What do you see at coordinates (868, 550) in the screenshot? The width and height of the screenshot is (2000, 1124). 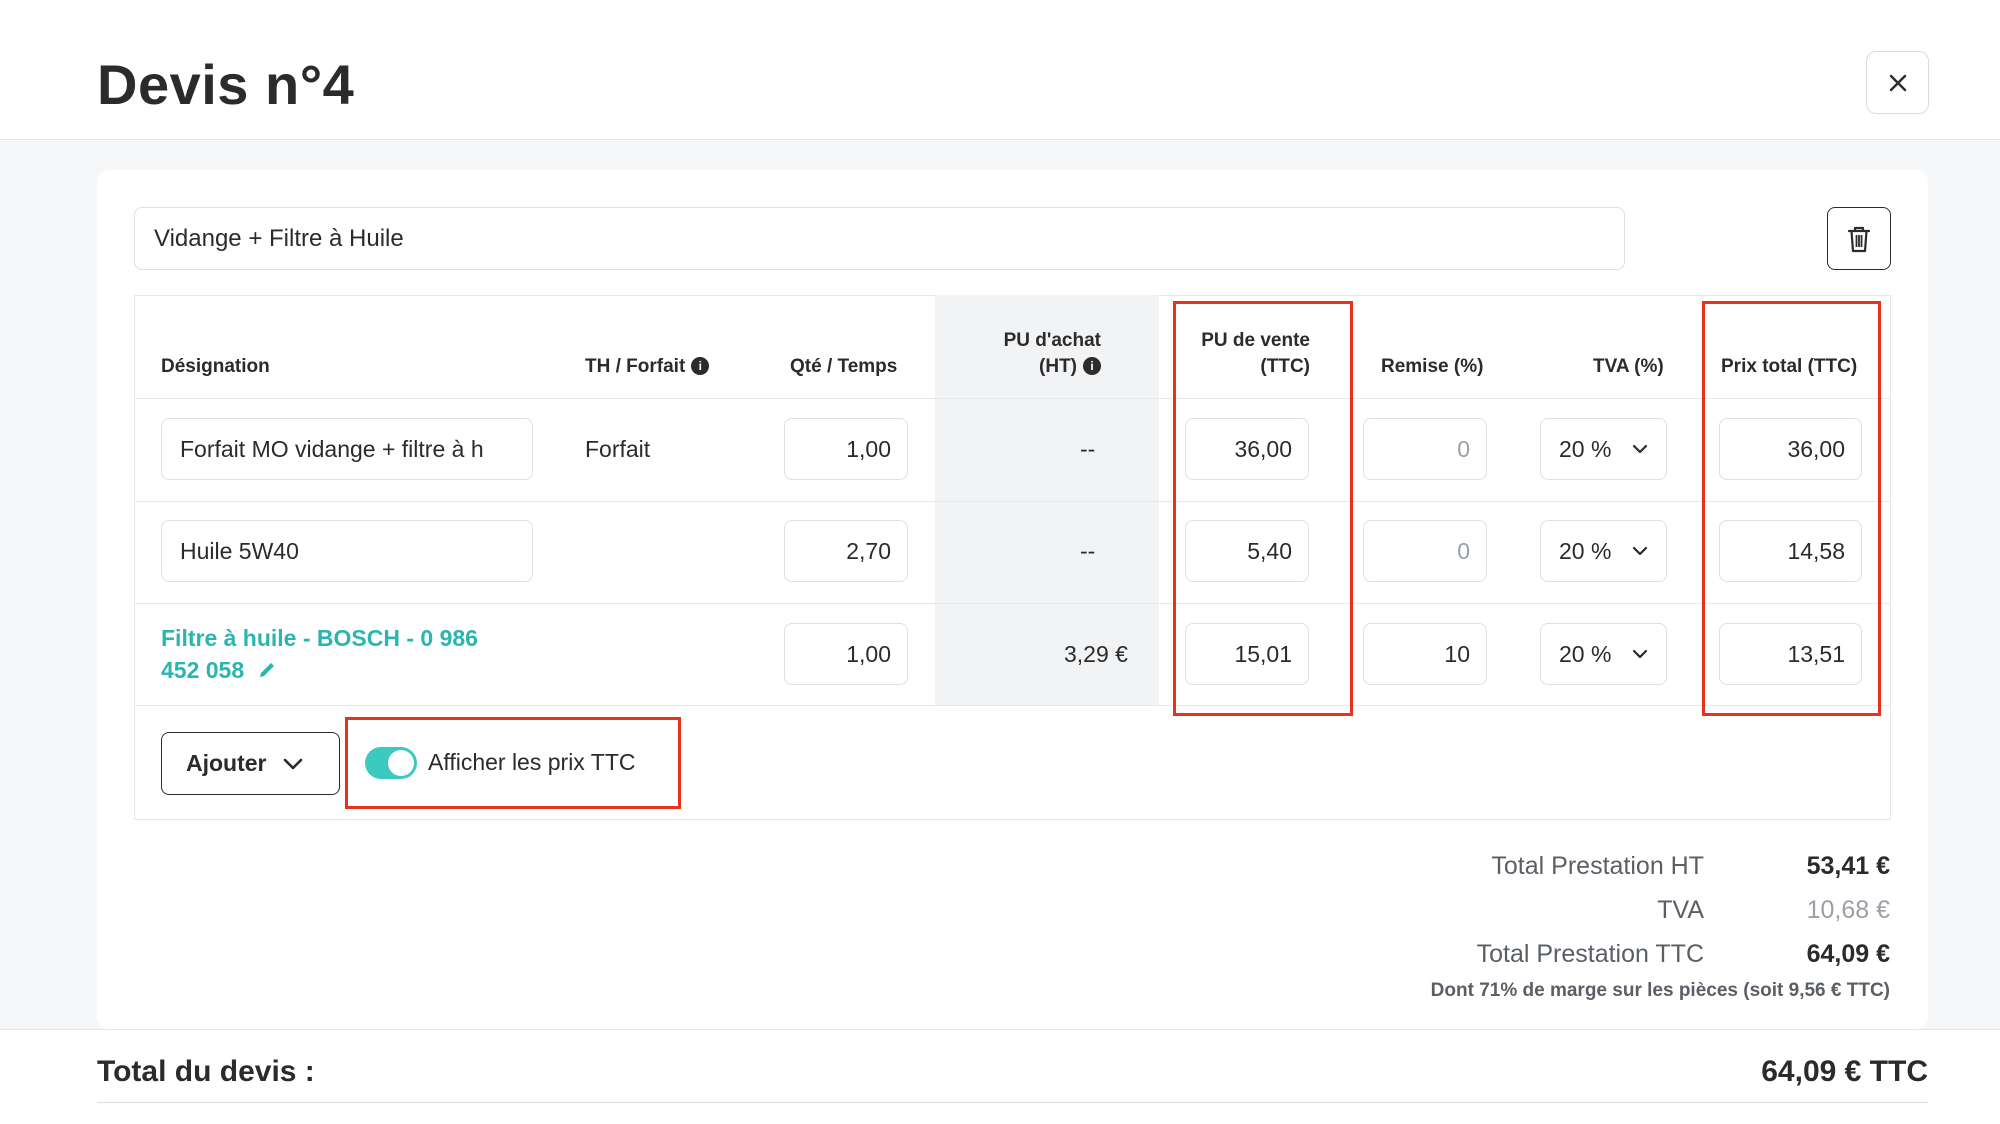 I see `qty-value: 2,70` at bounding box center [868, 550].